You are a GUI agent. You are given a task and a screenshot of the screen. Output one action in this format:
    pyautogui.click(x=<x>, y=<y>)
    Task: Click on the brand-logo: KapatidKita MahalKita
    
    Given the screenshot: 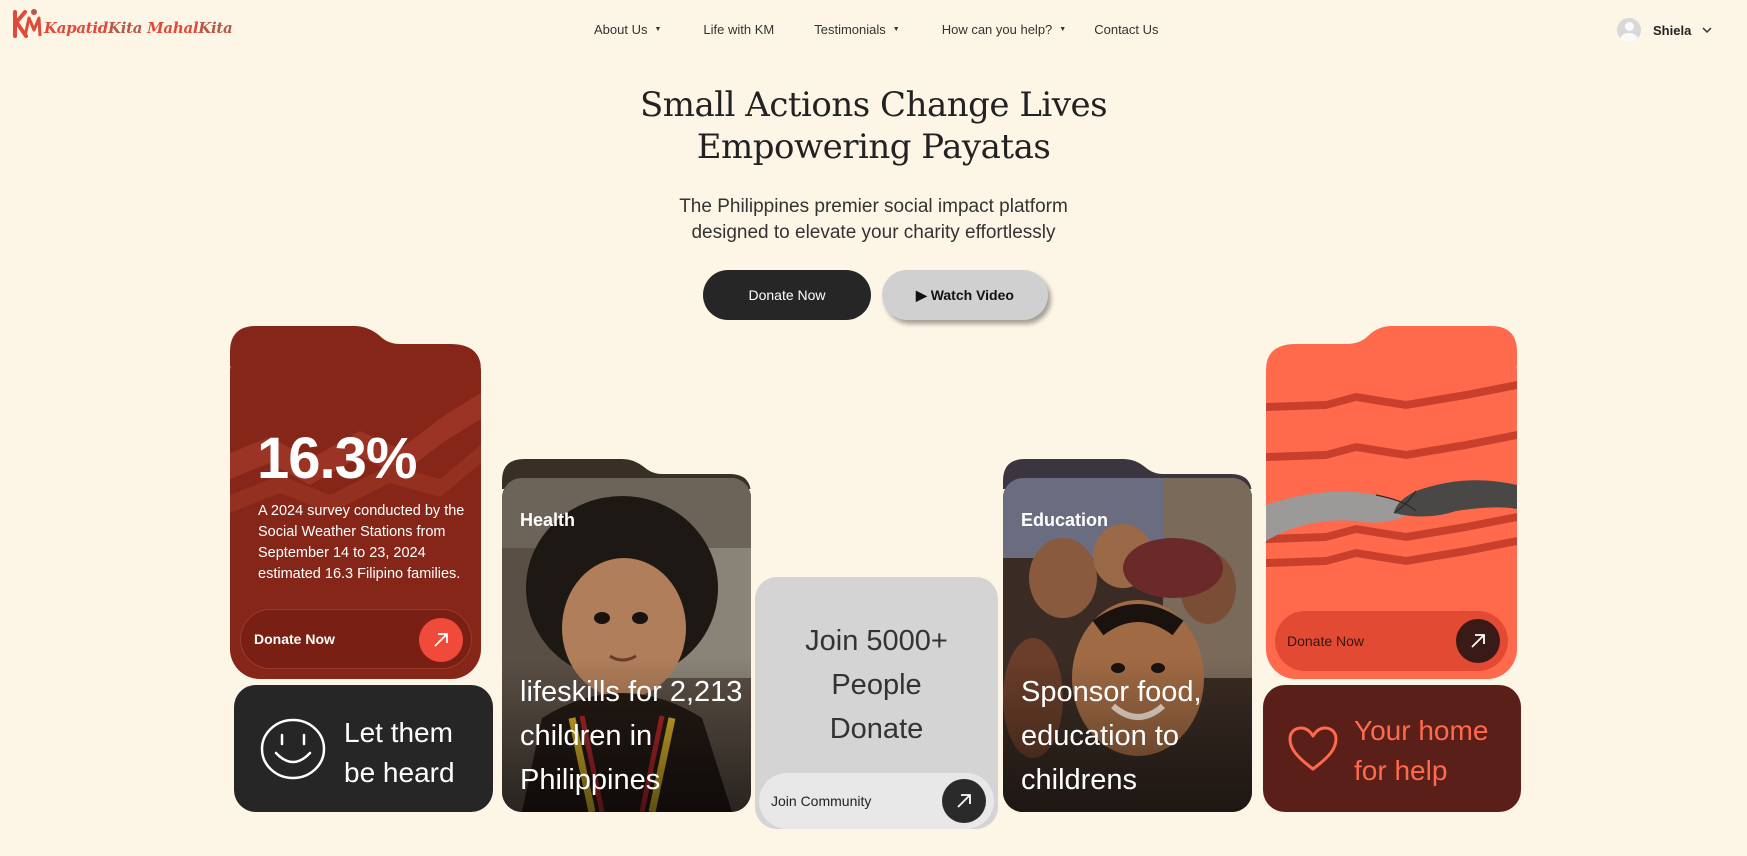 What is the action you would take?
    pyautogui.click(x=122, y=23)
    